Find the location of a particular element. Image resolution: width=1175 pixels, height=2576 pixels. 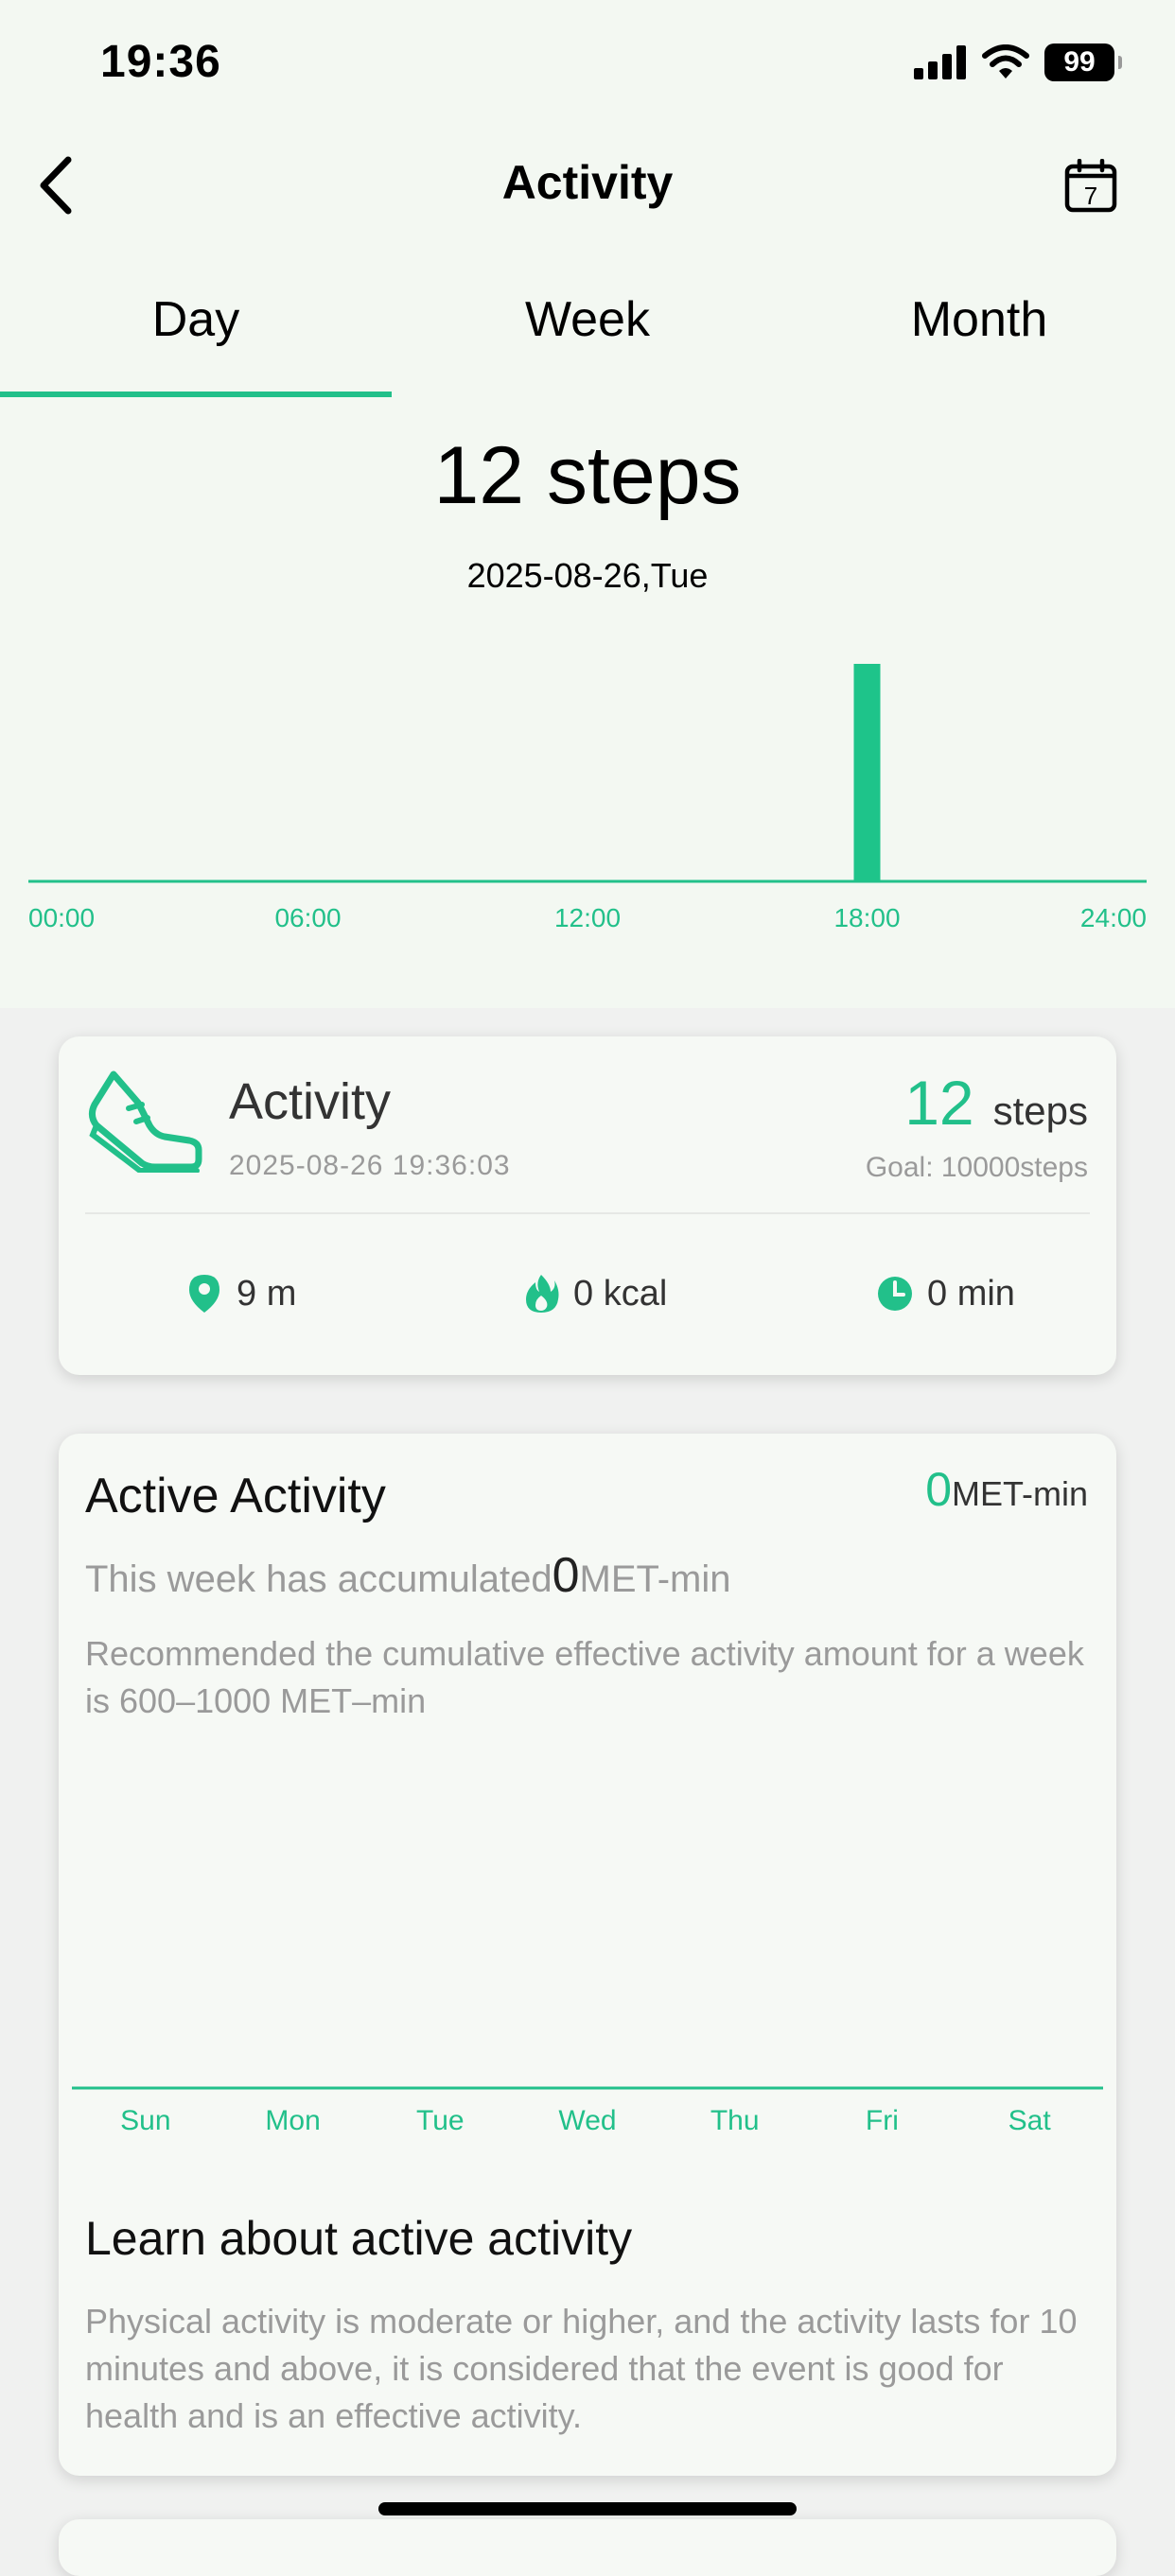

x-tick-label: Tue is located at coordinates (440, 2120).